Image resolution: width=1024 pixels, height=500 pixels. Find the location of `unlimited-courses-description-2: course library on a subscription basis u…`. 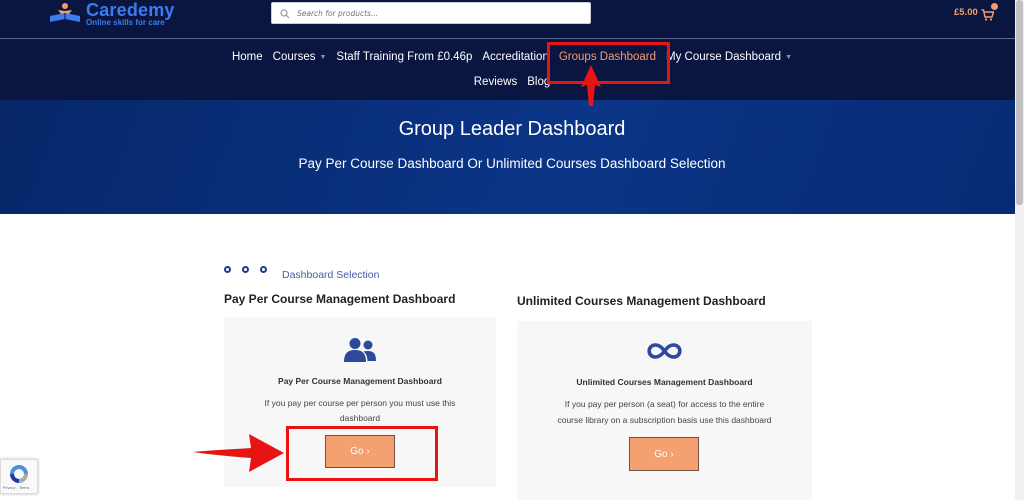

unlimited-courses-description-2: course library on a subscription basis u… is located at coordinates (664, 420).